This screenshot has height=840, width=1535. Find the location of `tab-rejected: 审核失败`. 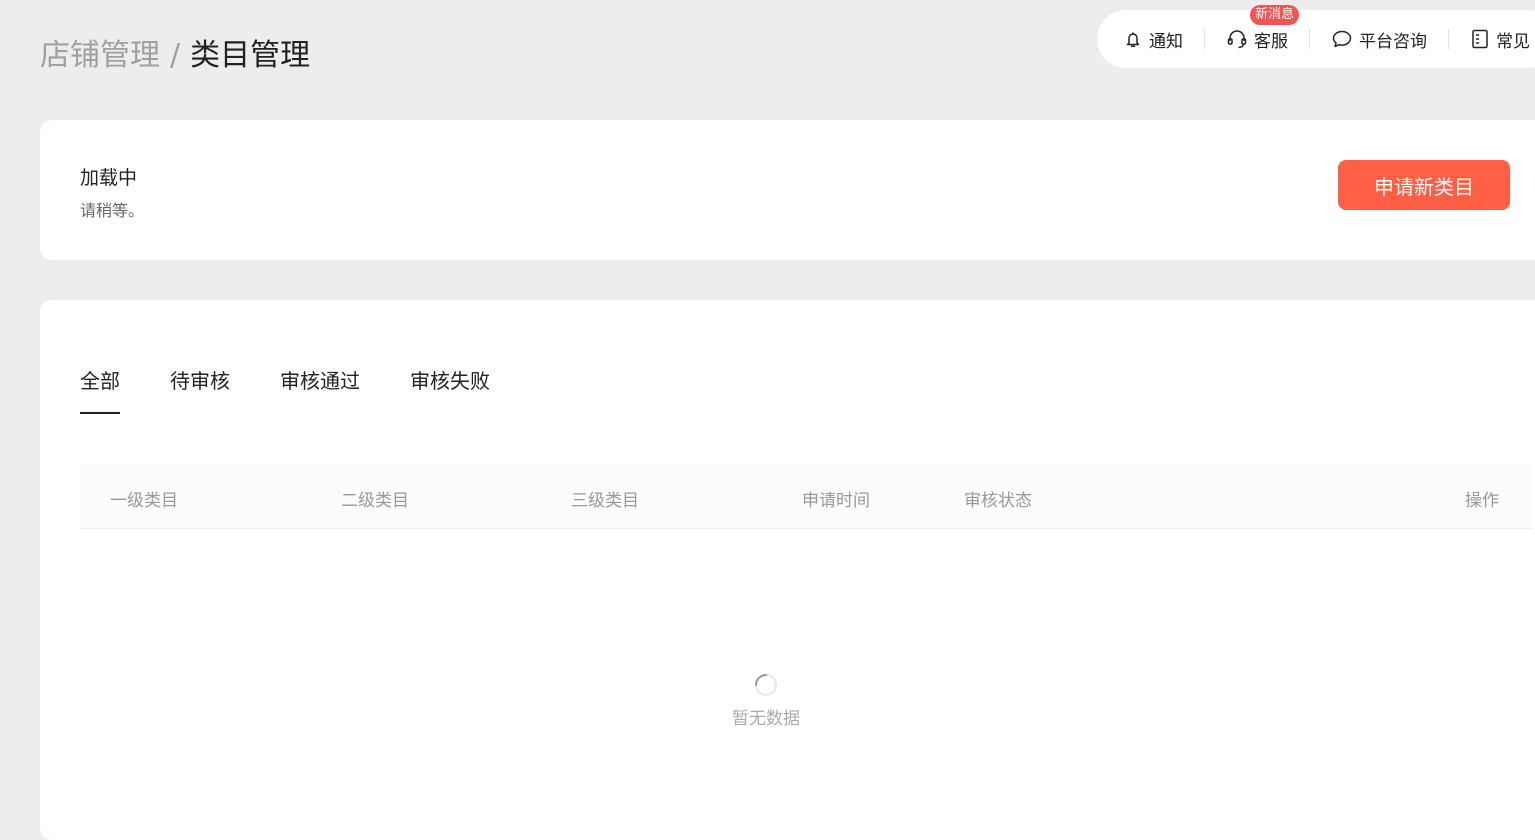

tab-rejected: 审核失败 is located at coordinates (450, 390).